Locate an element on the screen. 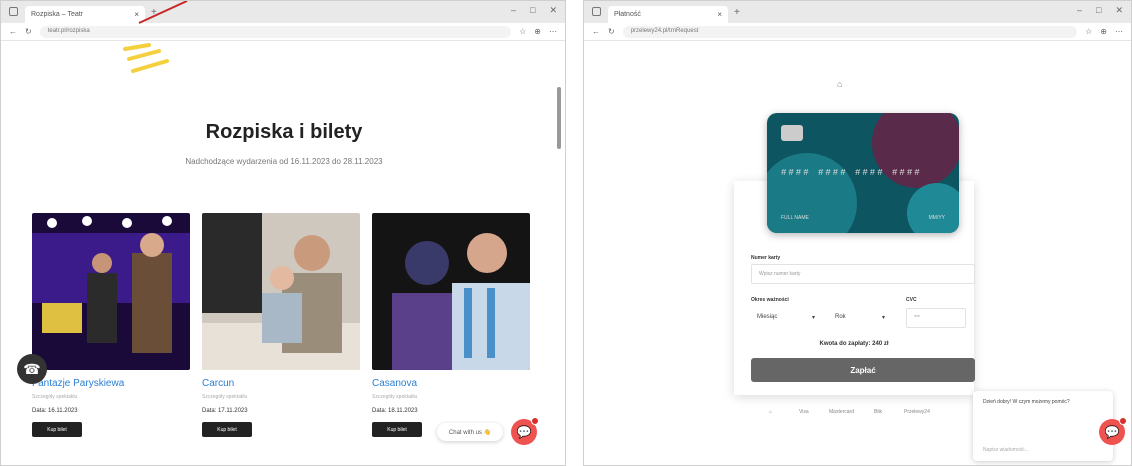 This screenshot has height=466, width=1132. annotation-scribble is located at coordinates (146, 58).